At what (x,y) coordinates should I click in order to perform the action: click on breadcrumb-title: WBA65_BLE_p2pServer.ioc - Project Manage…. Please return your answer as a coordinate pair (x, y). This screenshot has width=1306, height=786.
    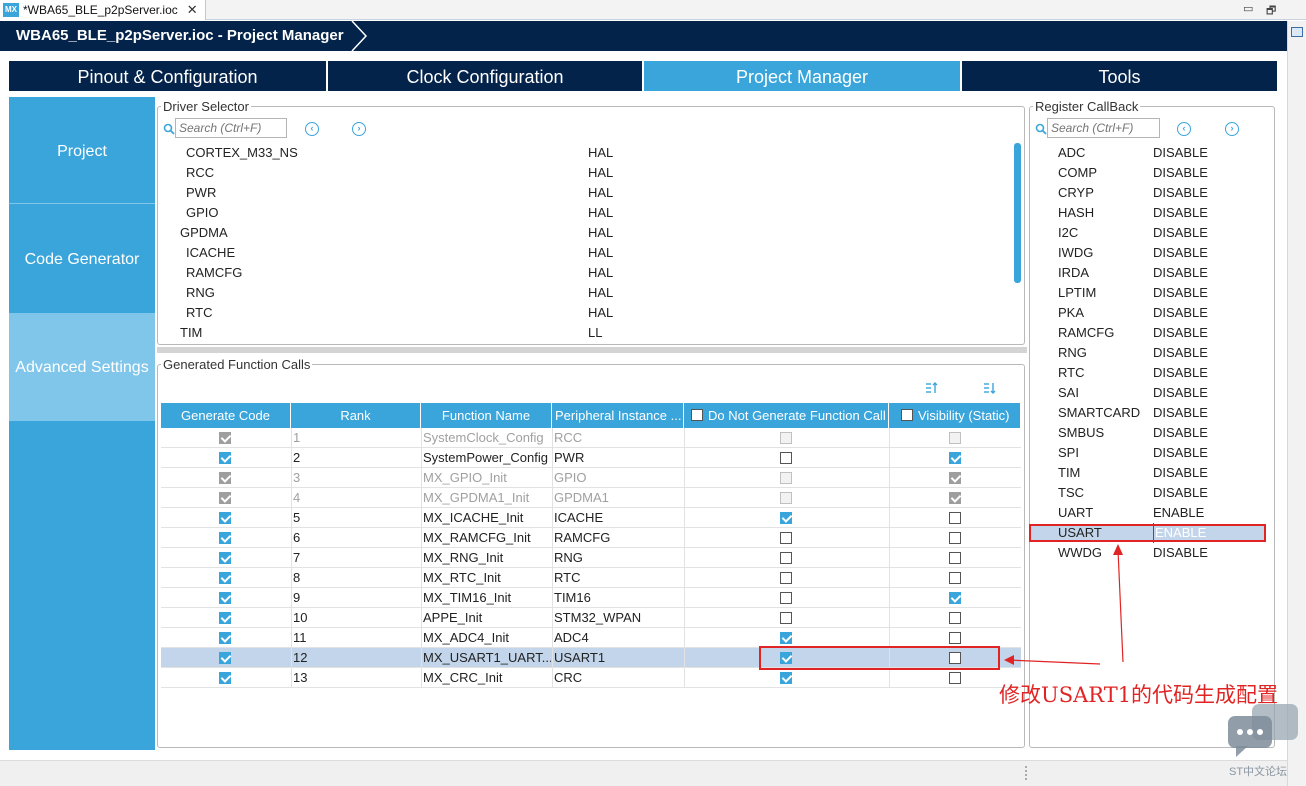
    Looking at the image, I should click on (176, 36).